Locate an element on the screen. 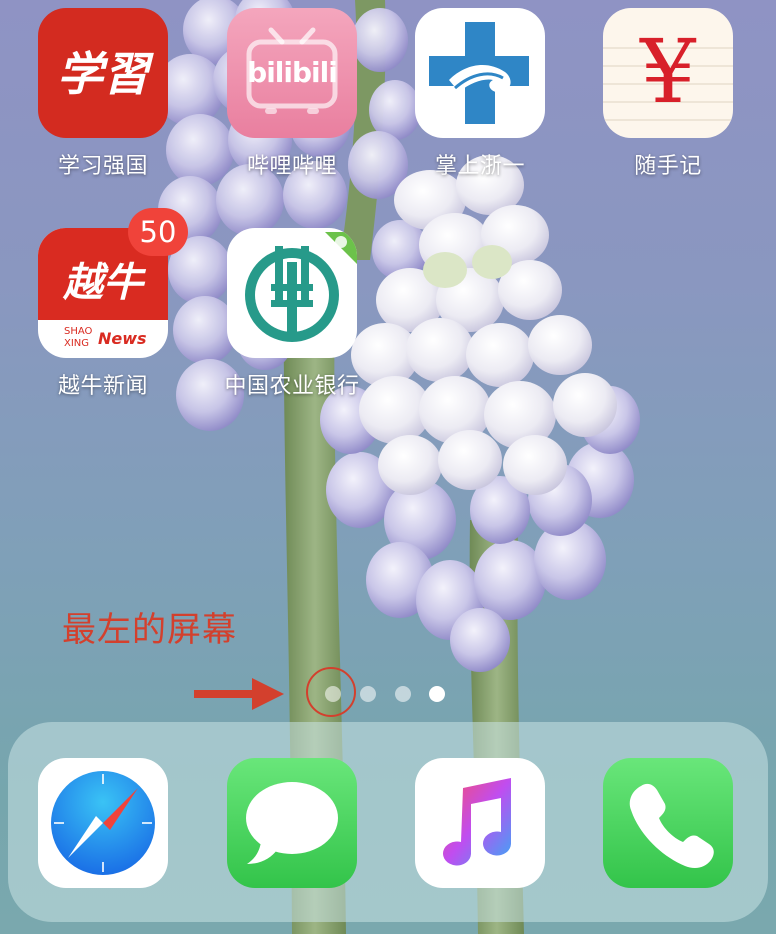  app-label-xuexi: 学习强国 is located at coordinates (102, 166).